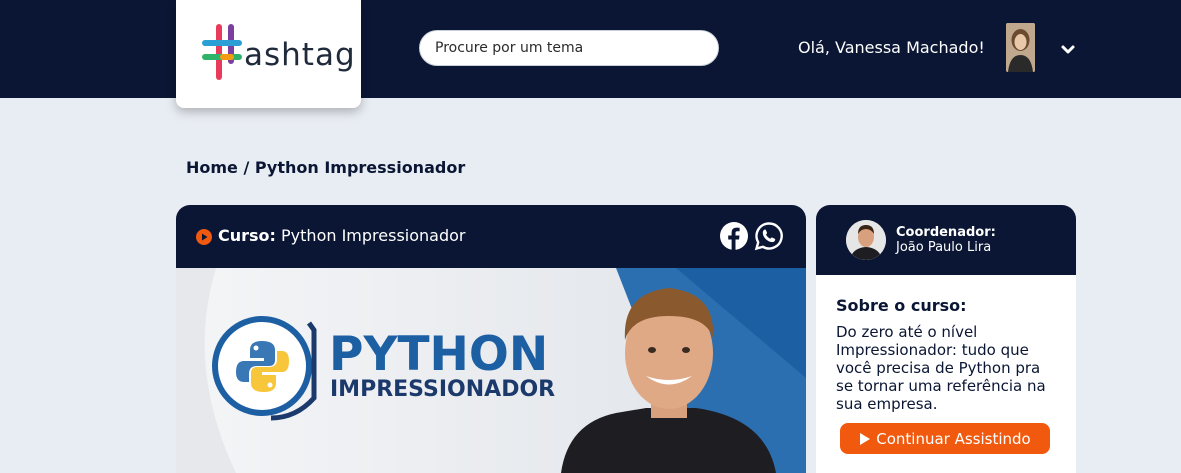  Describe the element at coordinates (247, 235) in the screenshot. I see `course-label: Curso:` at that location.